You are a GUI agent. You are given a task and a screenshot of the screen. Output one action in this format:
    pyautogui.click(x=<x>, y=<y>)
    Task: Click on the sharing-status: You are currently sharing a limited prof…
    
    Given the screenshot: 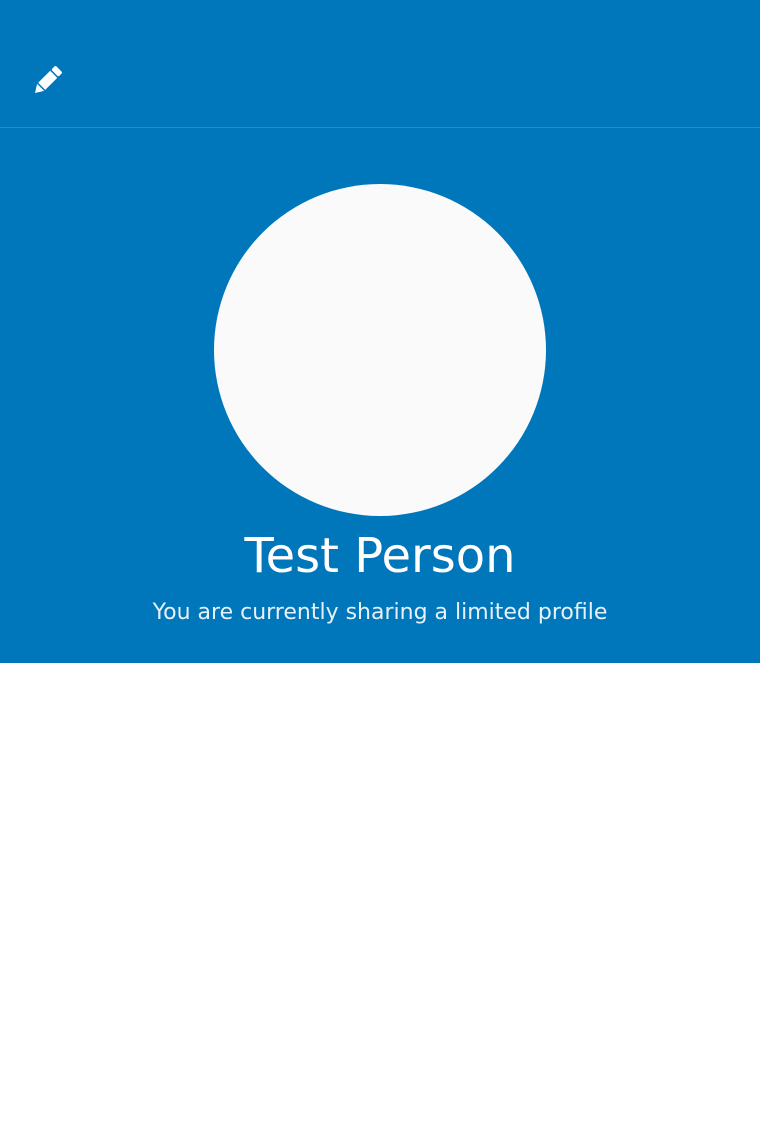 What is the action you would take?
    pyautogui.click(x=380, y=612)
    